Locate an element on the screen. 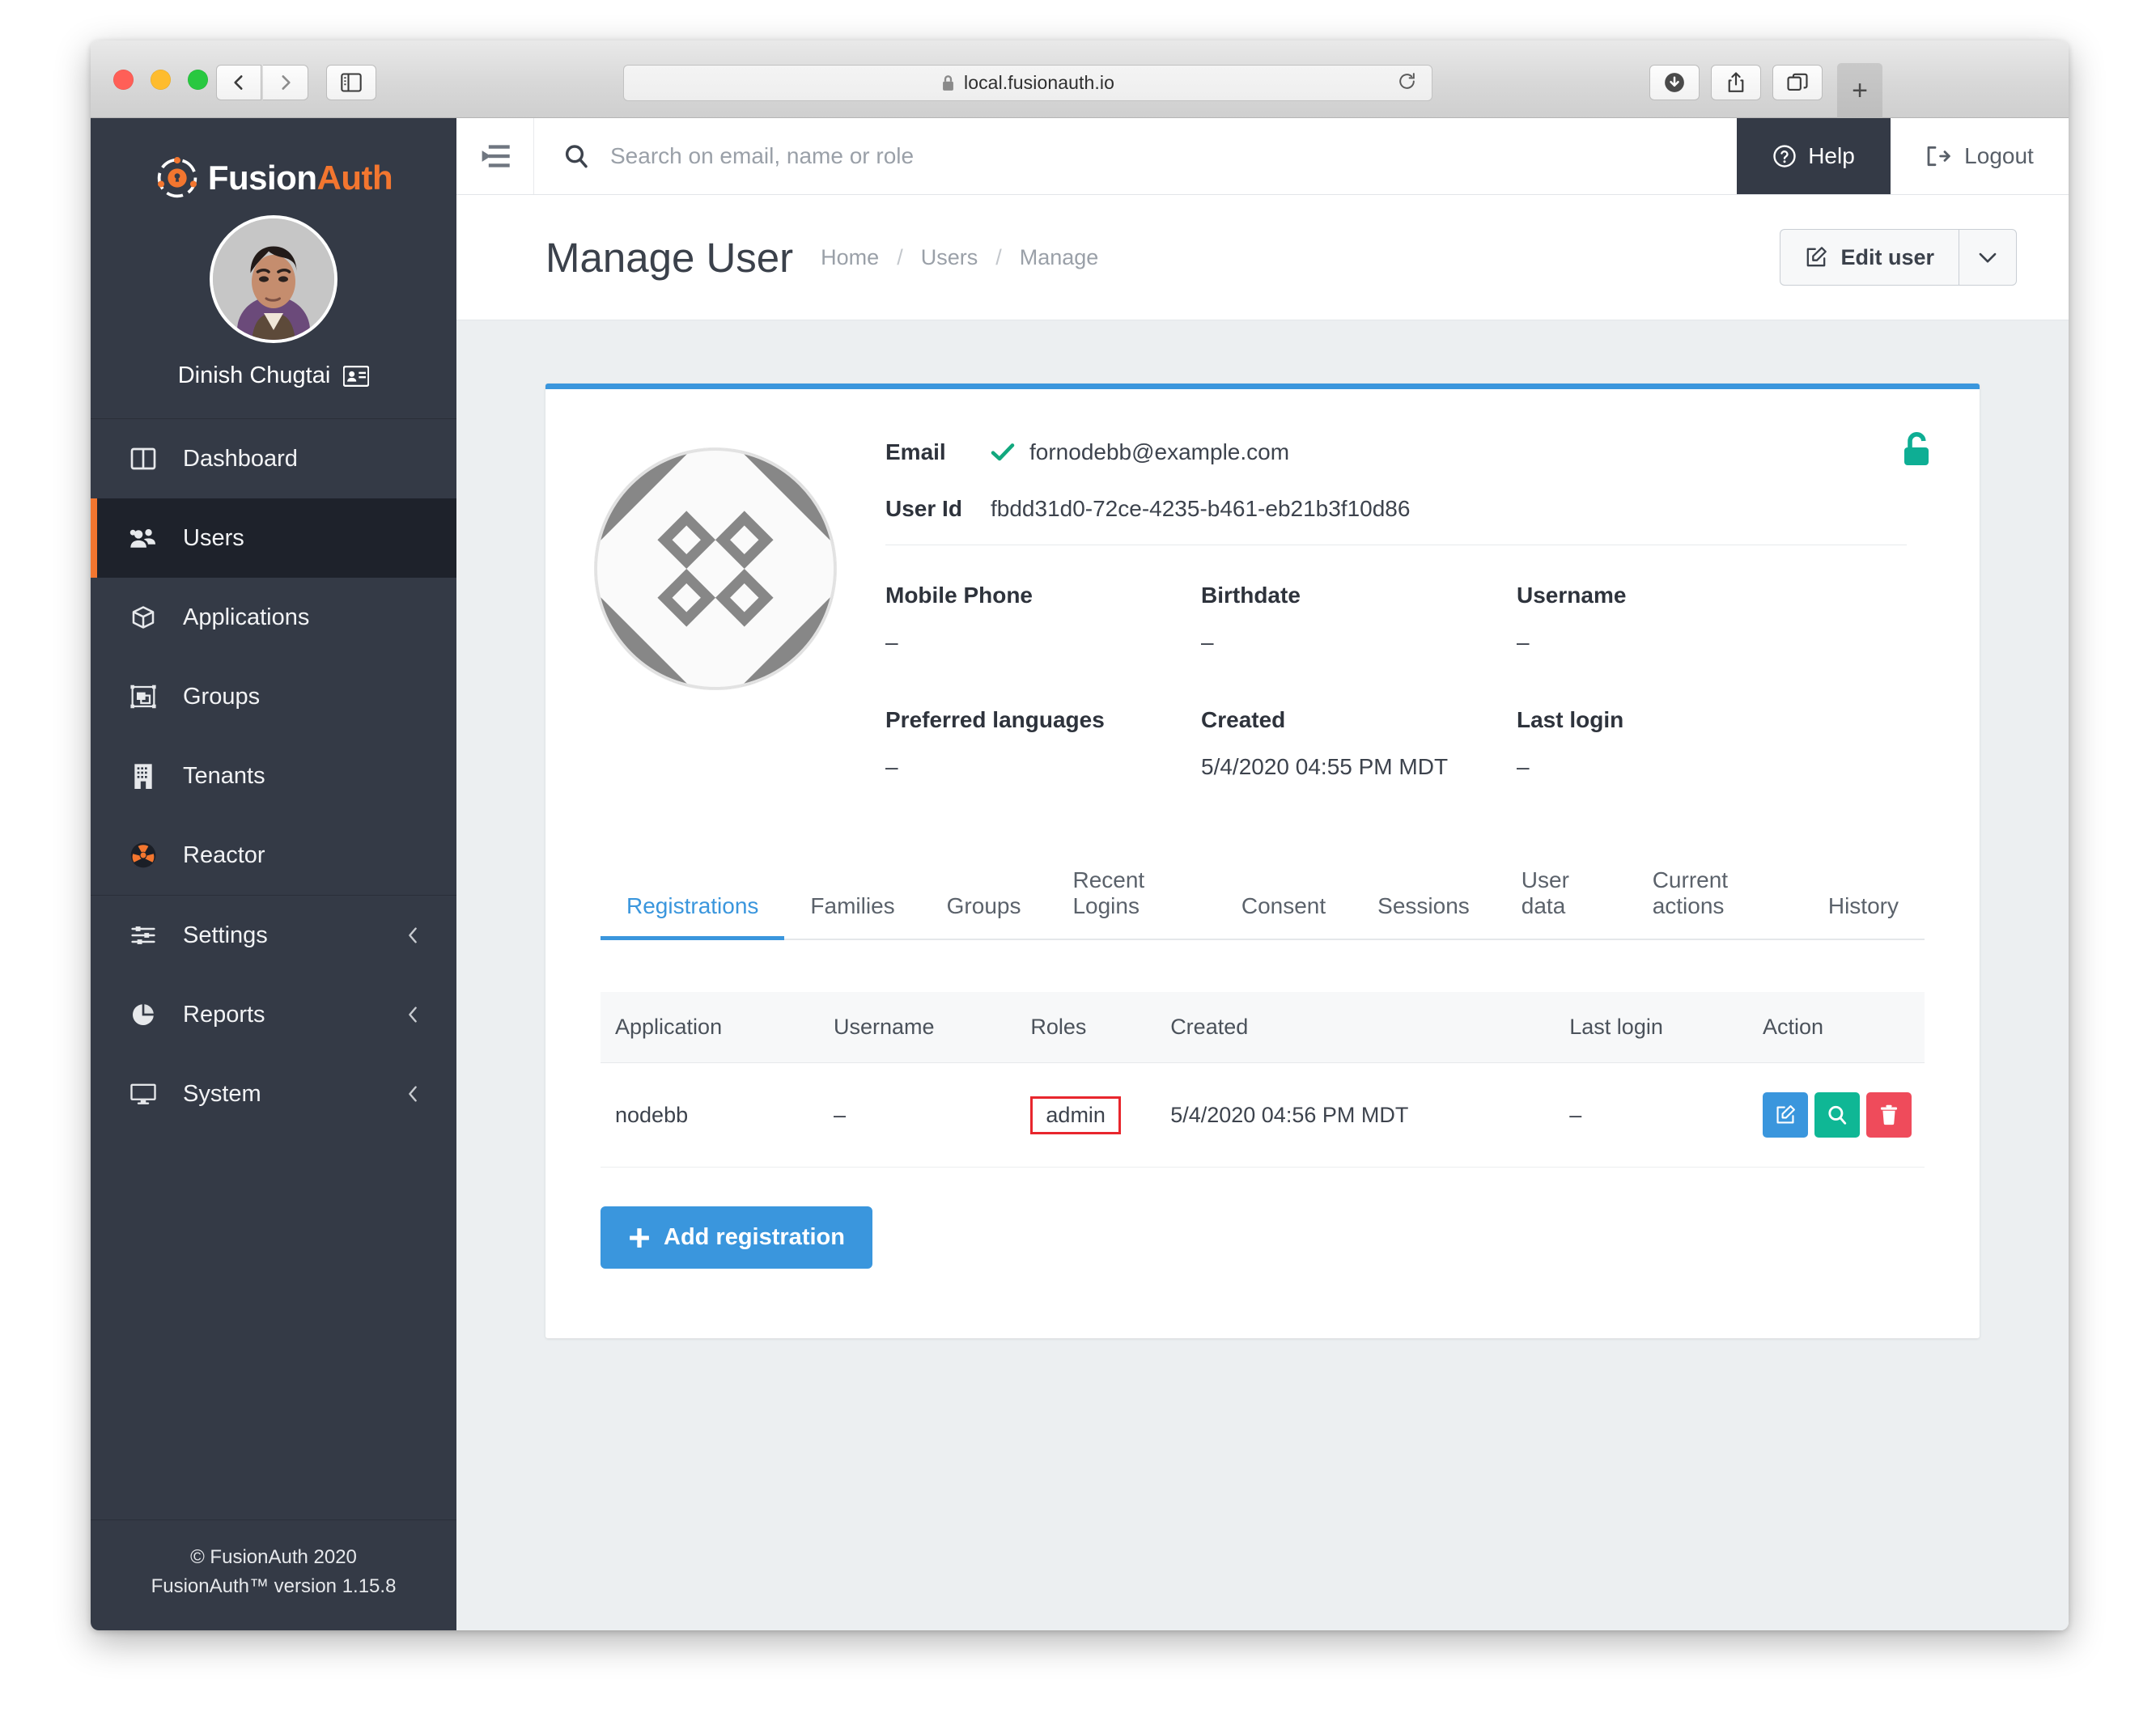  email-value-wrap: fornodebb@example.com is located at coordinates (1140, 452).